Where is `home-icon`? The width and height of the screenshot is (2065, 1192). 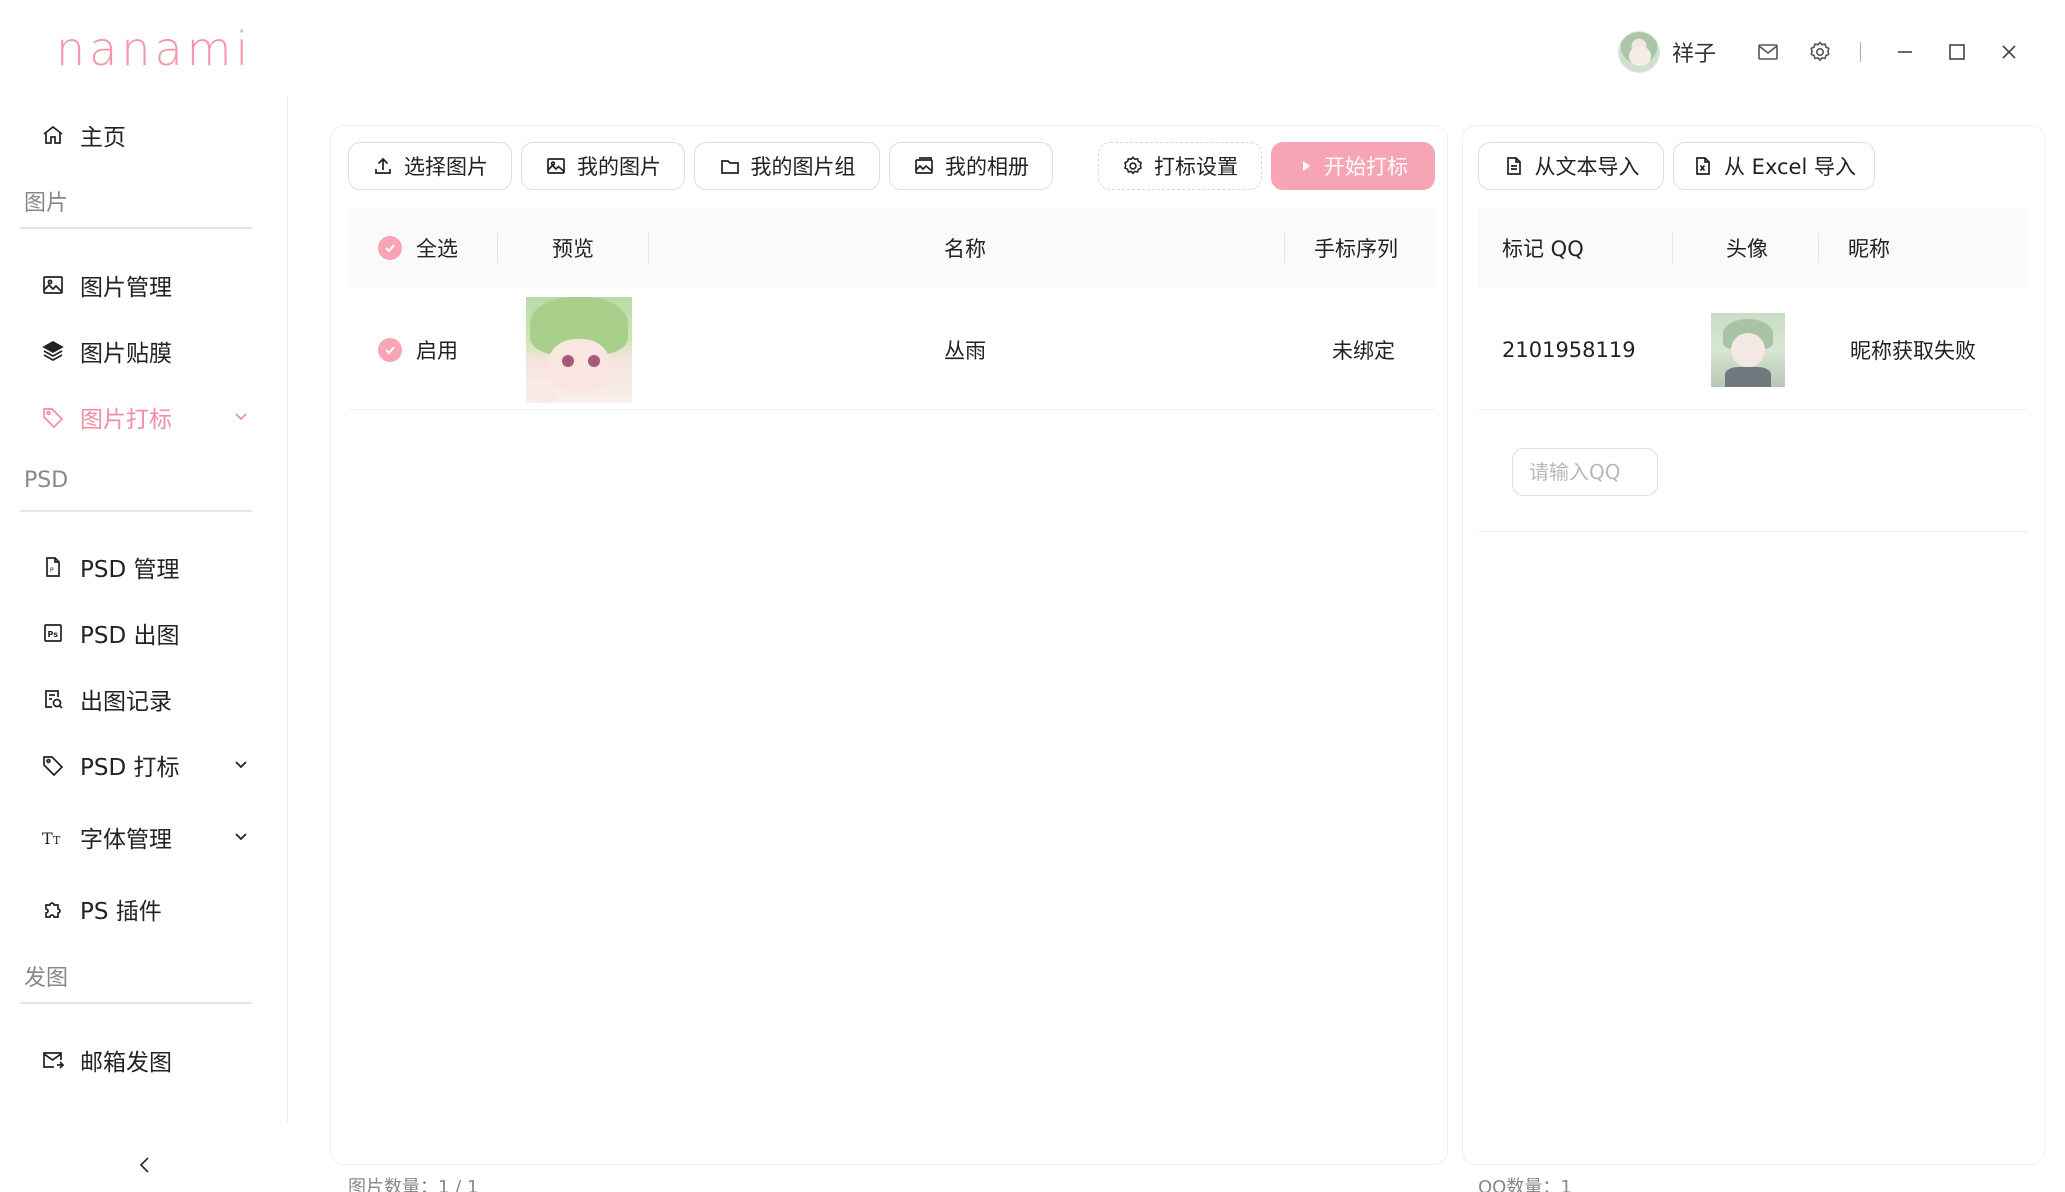 home-icon is located at coordinates (53, 135).